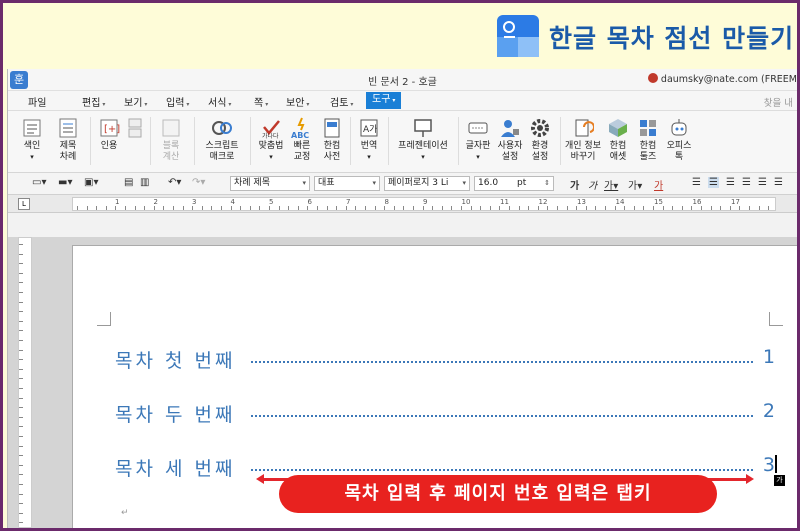 The width and height of the screenshot is (800, 531). Describe the element at coordinates (144, 182) in the screenshot. I see `preview-icon: ▥` at that location.